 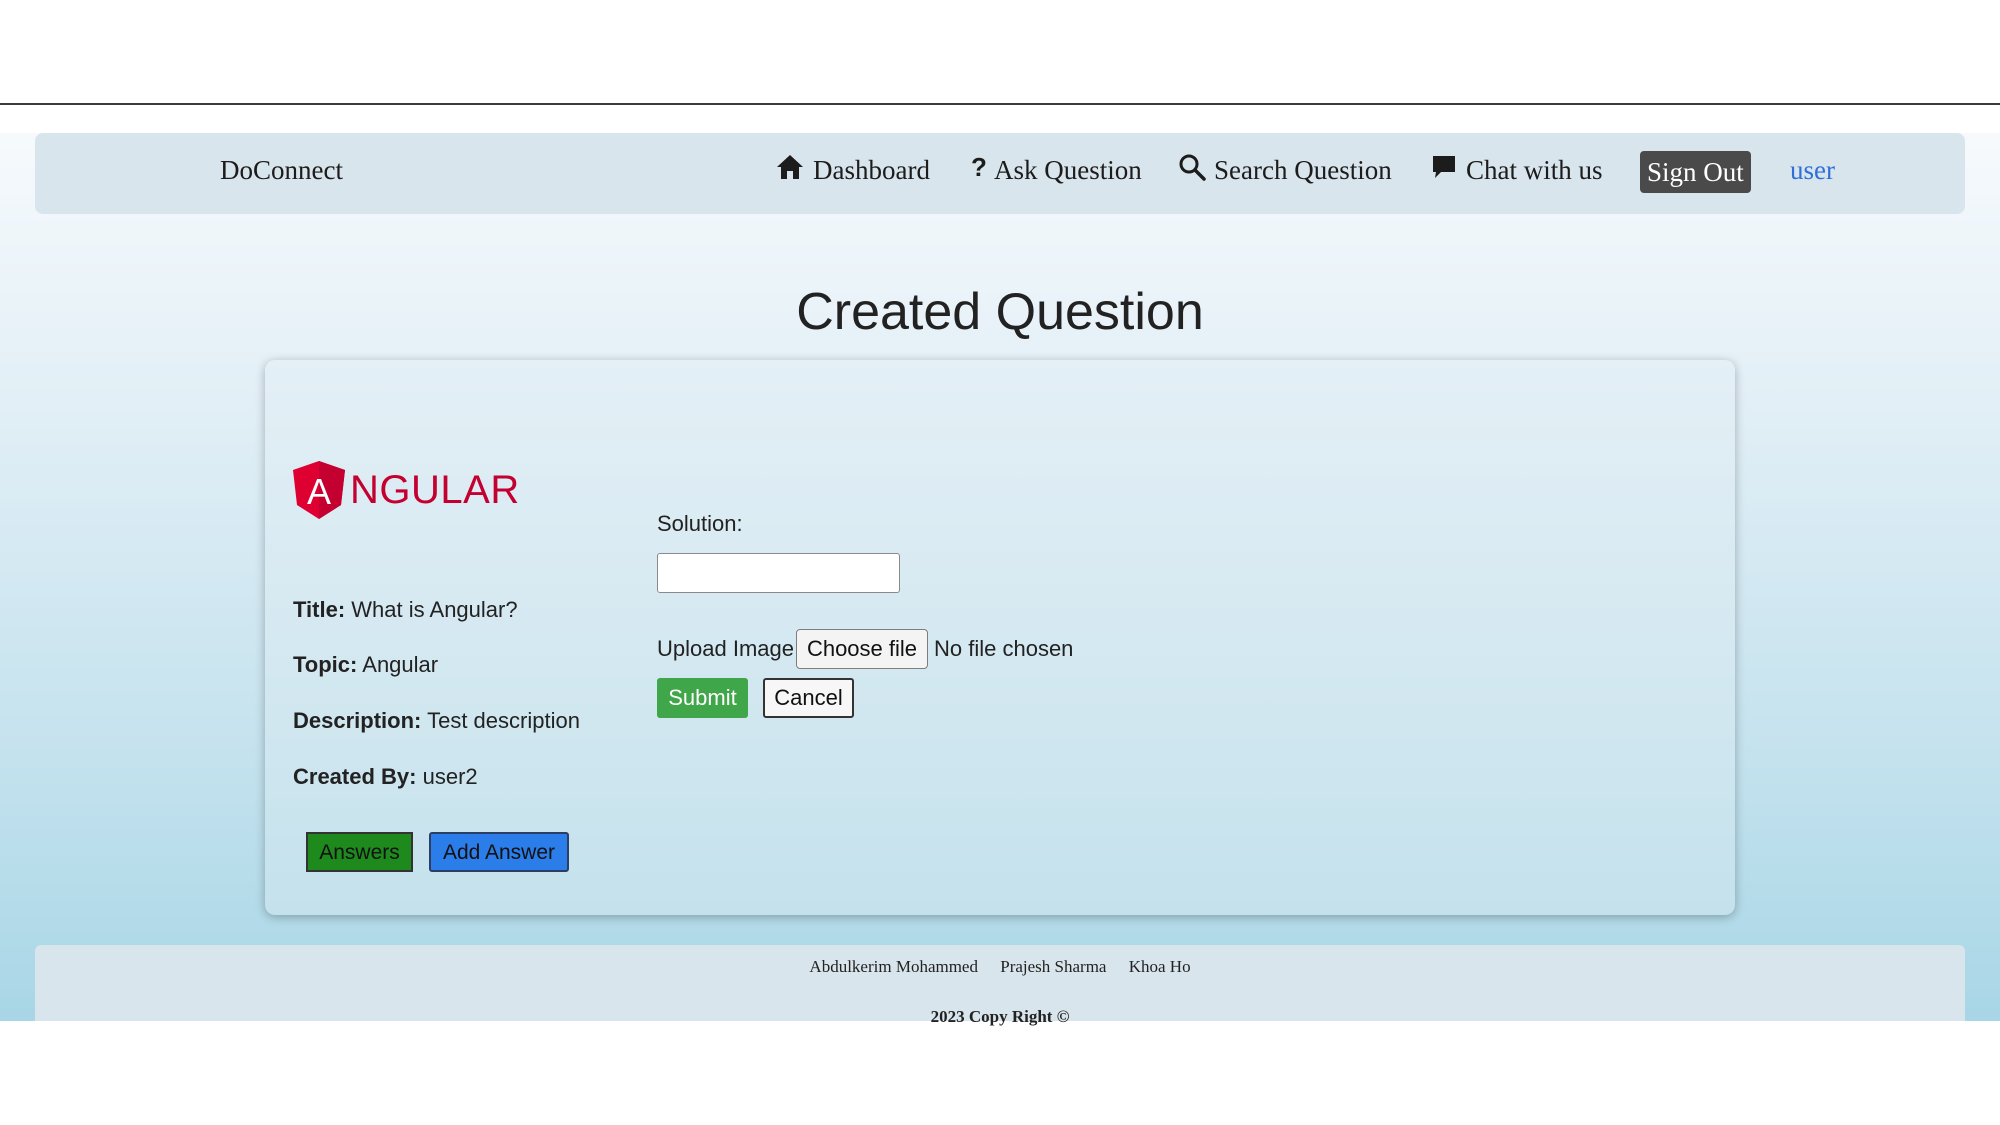 I want to click on question-icon: ?, so click(x=982, y=170).